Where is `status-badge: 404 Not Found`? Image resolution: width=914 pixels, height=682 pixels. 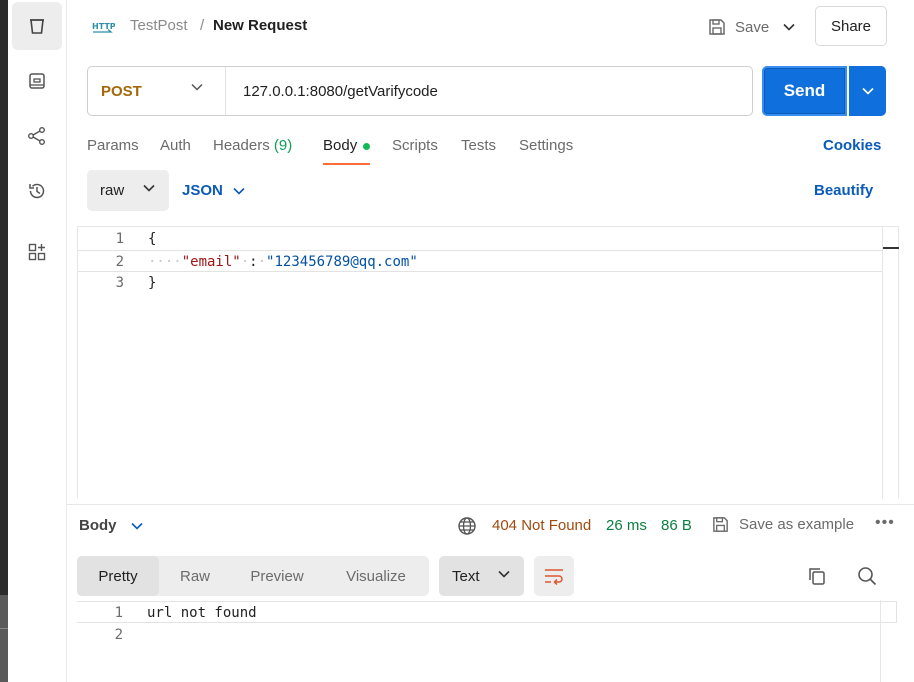
status-badge: 404 Not Found is located at coordinates (541, 525).